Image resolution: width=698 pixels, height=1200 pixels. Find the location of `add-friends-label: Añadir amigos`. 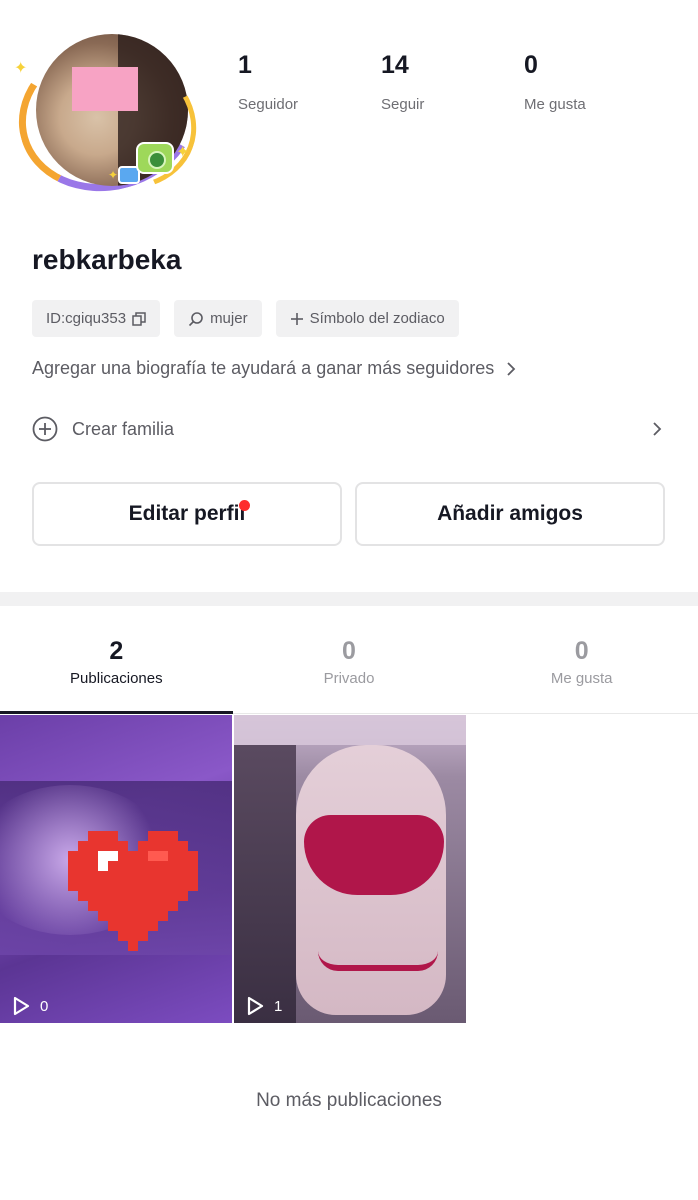

add-friends-label: Añadir amigos is located at coordinates (510, 513).